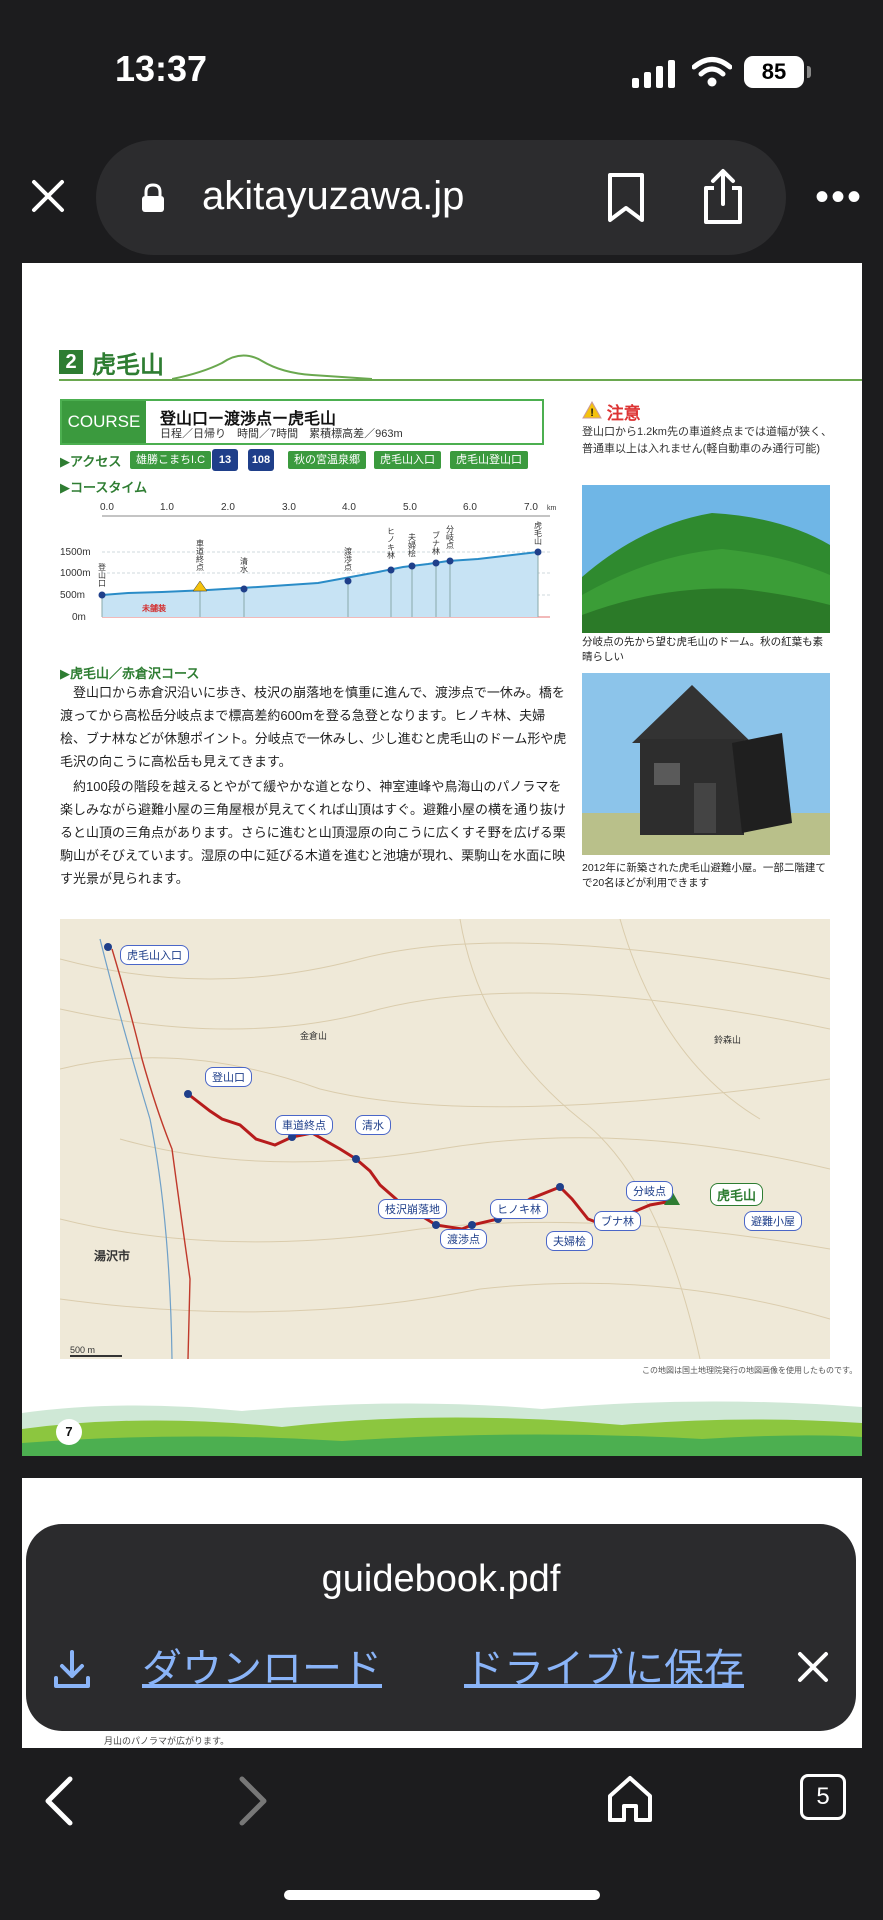 Image resolution: width=883 pixels, height=1920 pixels. What do you see at coordinates (703, 649) in the screenshot?
I see `photo-caption: 分岐点の先から望む虎毛山のドーム。秋の紅葉も素晴らしい` at bounding box center [703, 649].